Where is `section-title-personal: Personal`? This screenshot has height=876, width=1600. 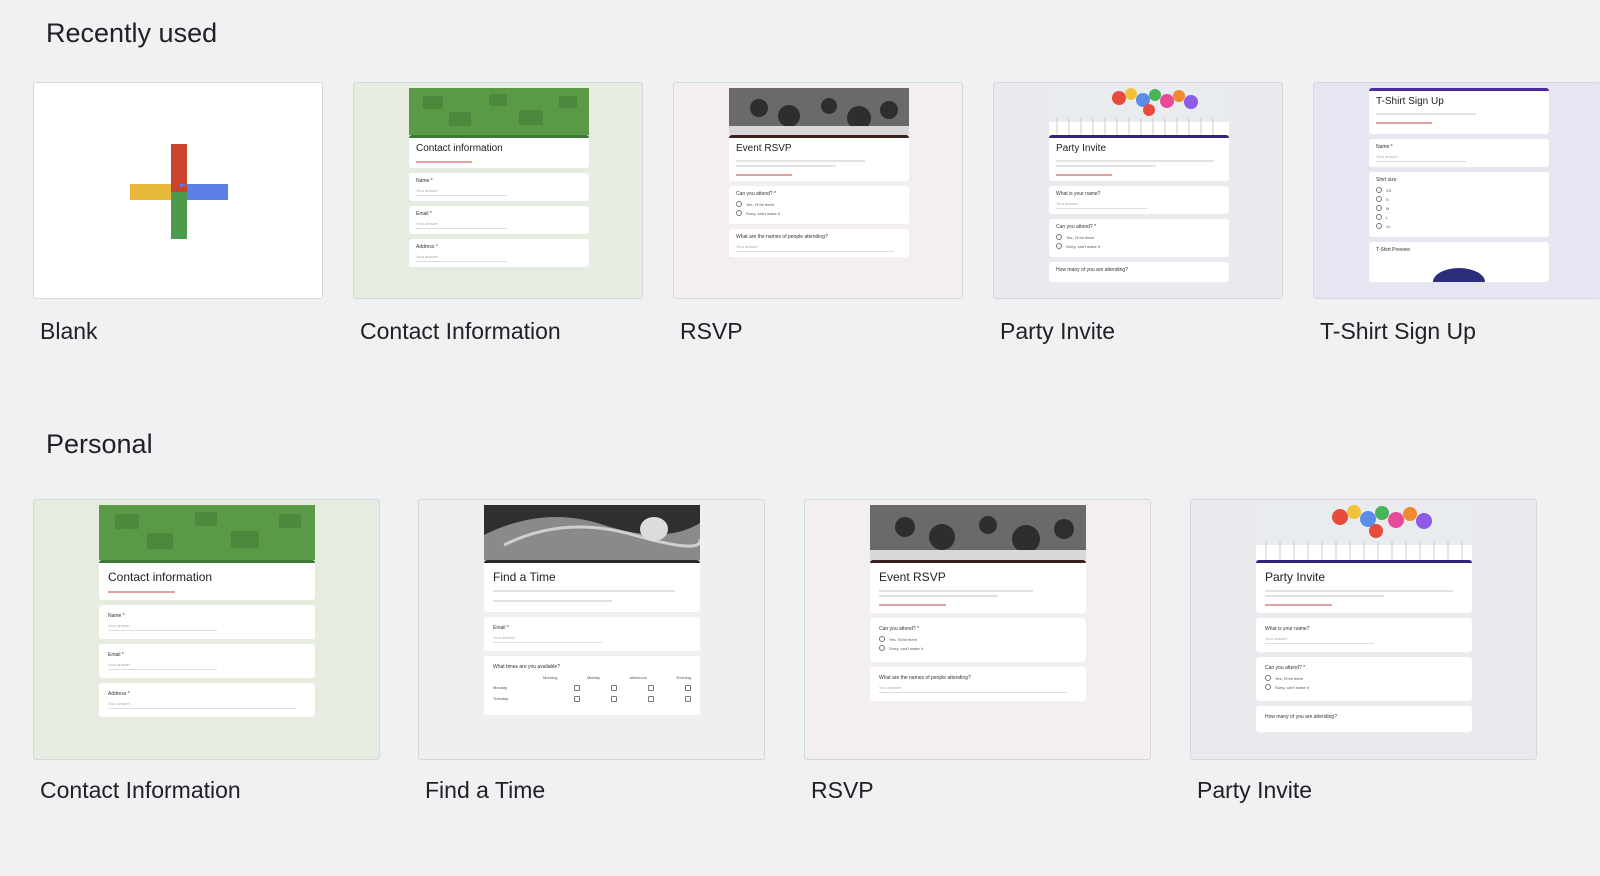
section-title-personal: Personal is located at coordinates (99, 444).